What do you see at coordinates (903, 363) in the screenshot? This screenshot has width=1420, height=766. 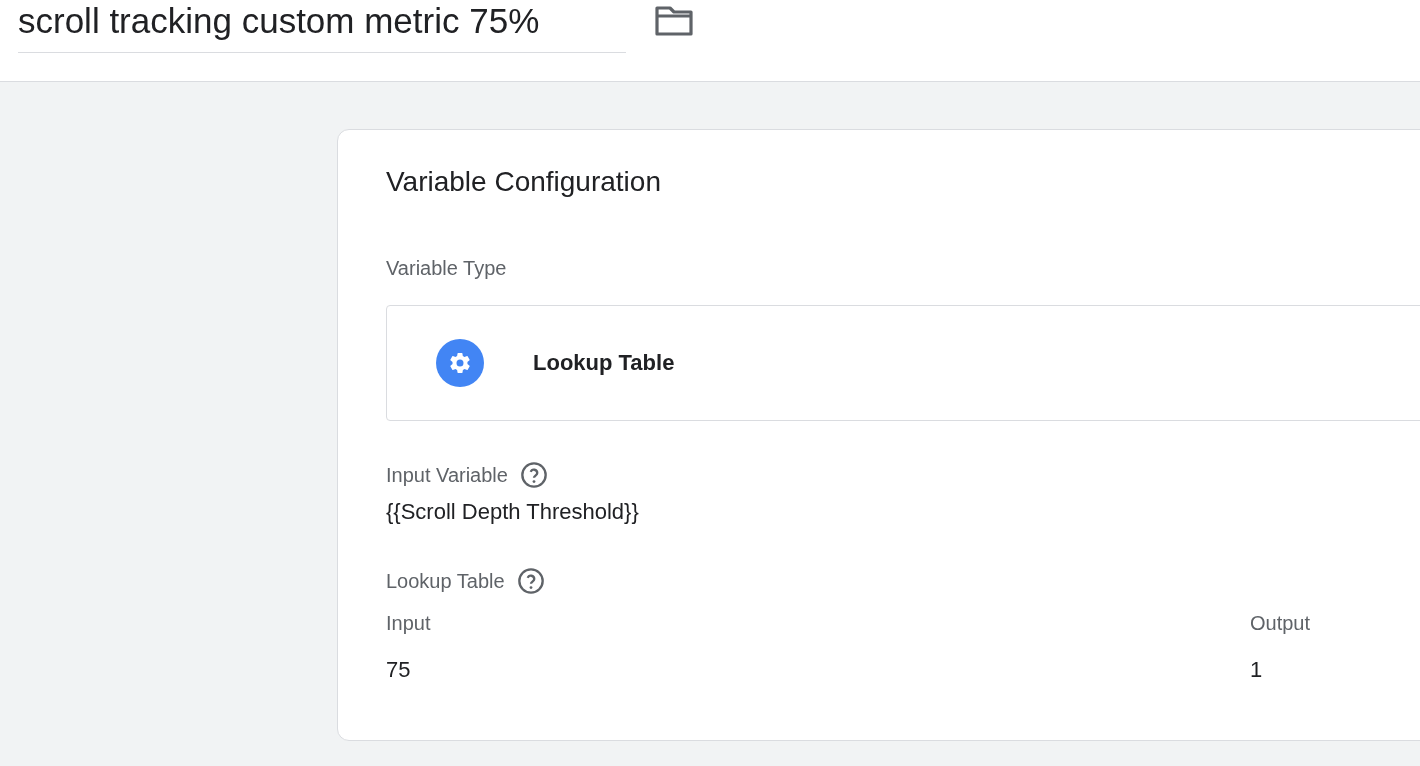 I see `variable-type-card: Lookup Table` at bounding box center [903, 363].